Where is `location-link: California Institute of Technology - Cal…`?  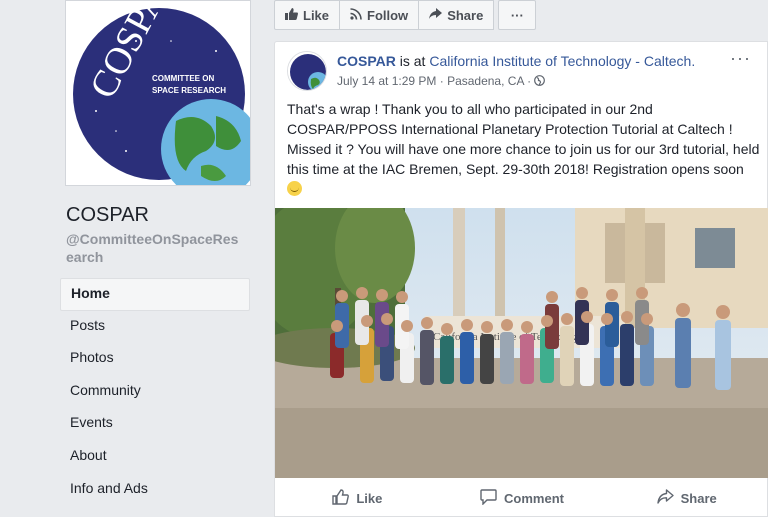
location-link: California Institute of Technology - Cal… is located at coordinates (562, 61).